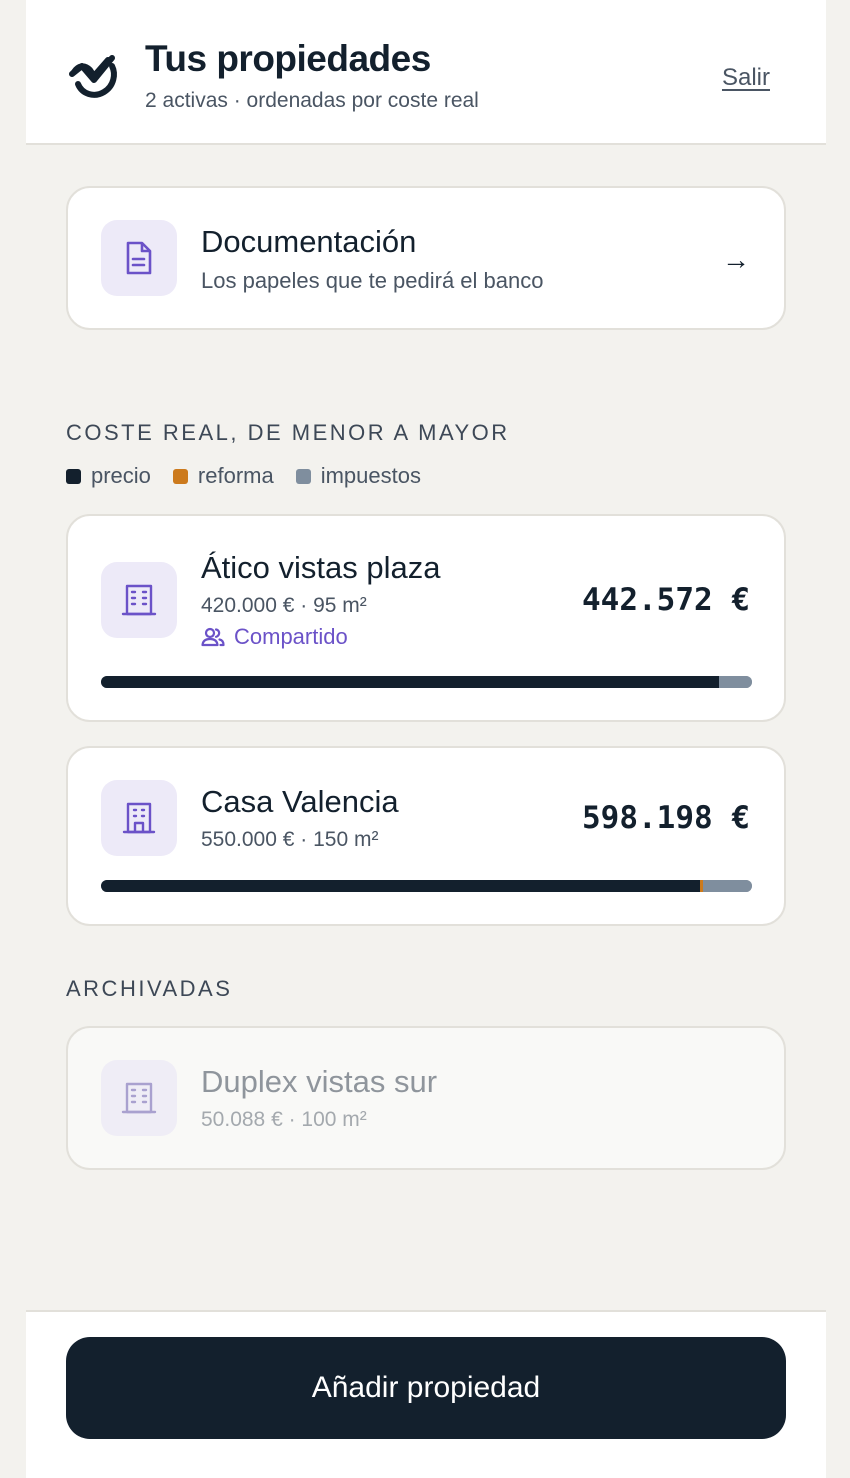 This screenshot has height=1478, width=850. Describe the element at coordinates (290, 839) in the screenshot. I see `property-meta: 550.000 € · 150 m²` at that location.